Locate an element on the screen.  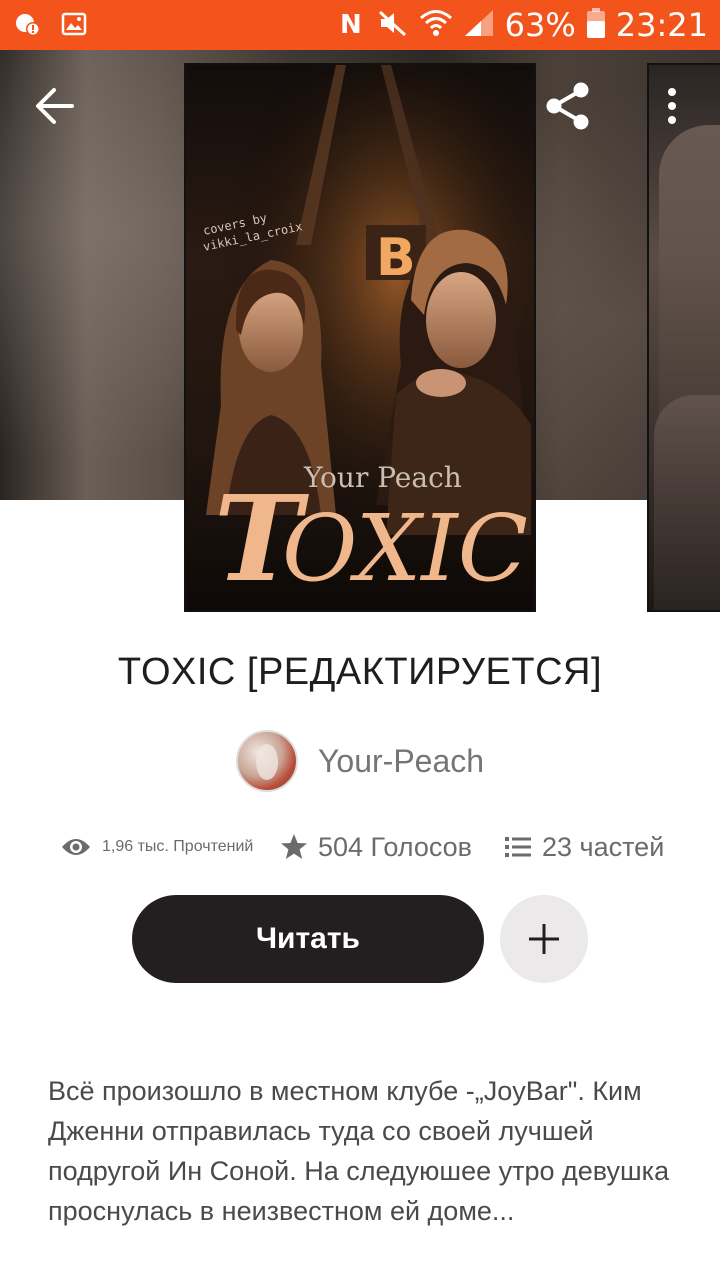
parts-count: 23 частей is located at coordinates (603, 847).